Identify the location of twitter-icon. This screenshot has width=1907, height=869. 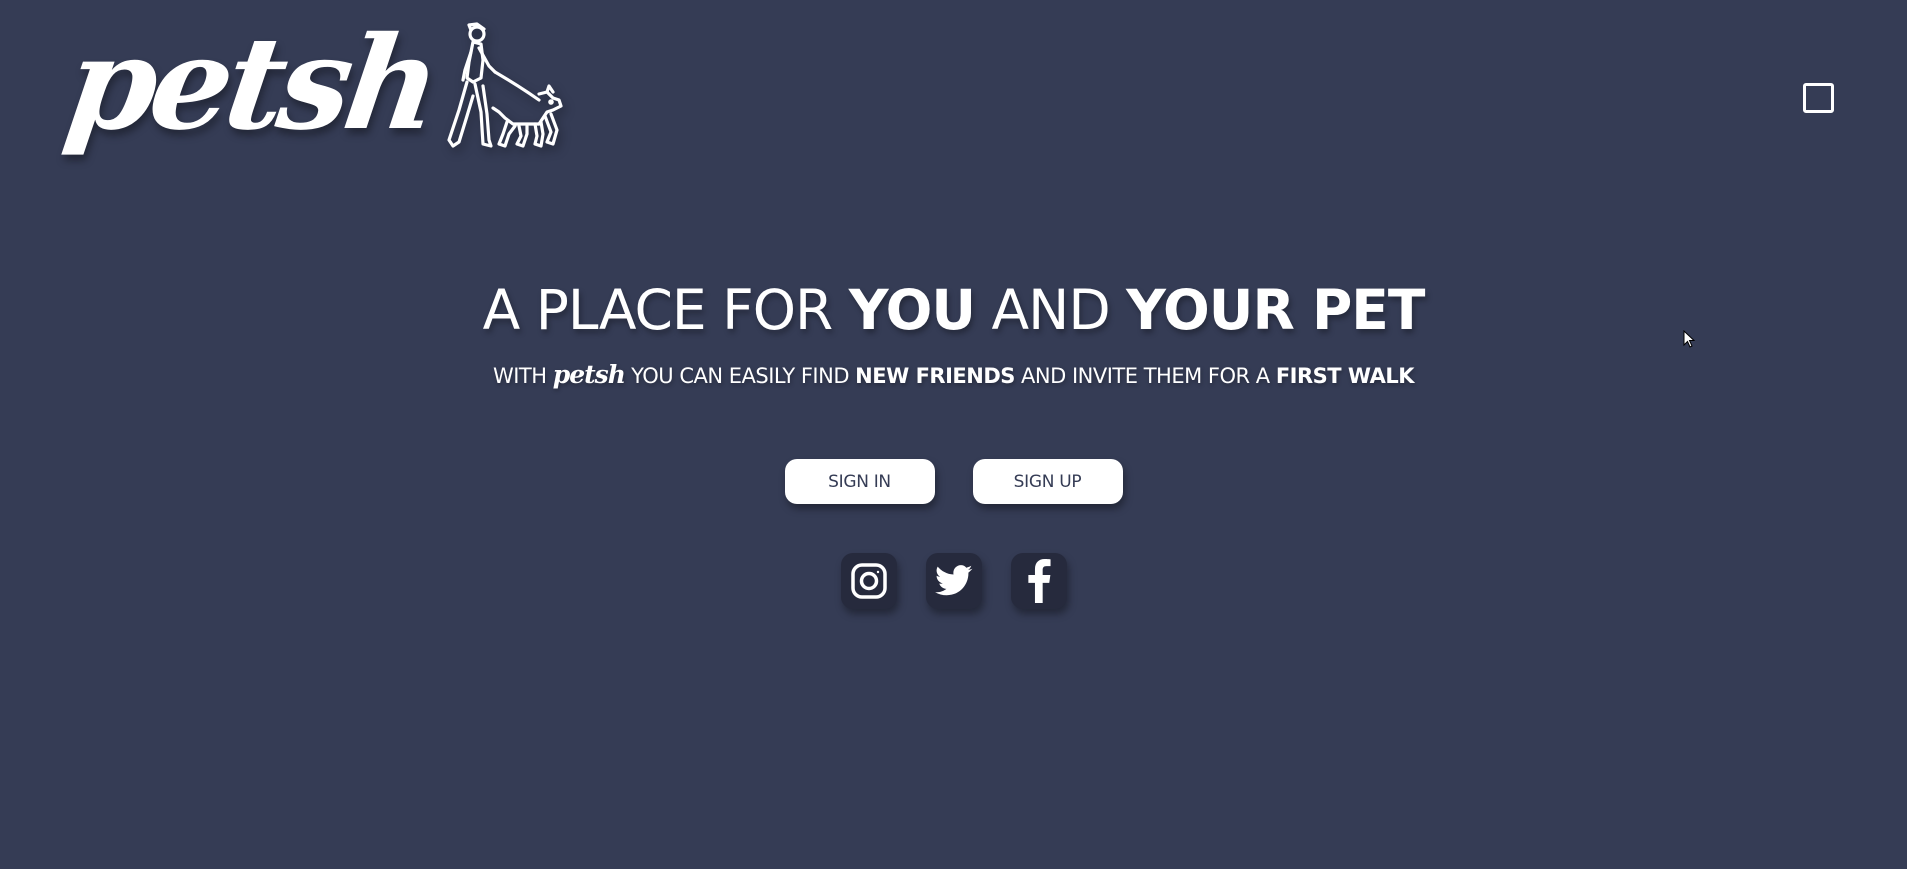
(953, 580).